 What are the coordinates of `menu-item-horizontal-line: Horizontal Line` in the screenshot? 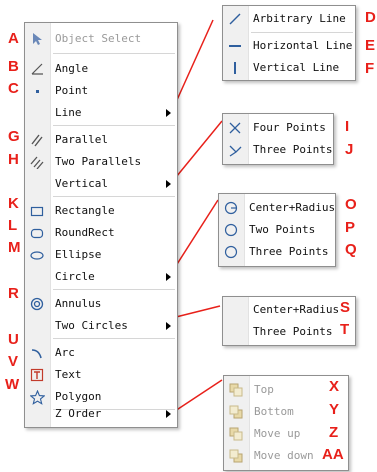 It's located at (289, 46).